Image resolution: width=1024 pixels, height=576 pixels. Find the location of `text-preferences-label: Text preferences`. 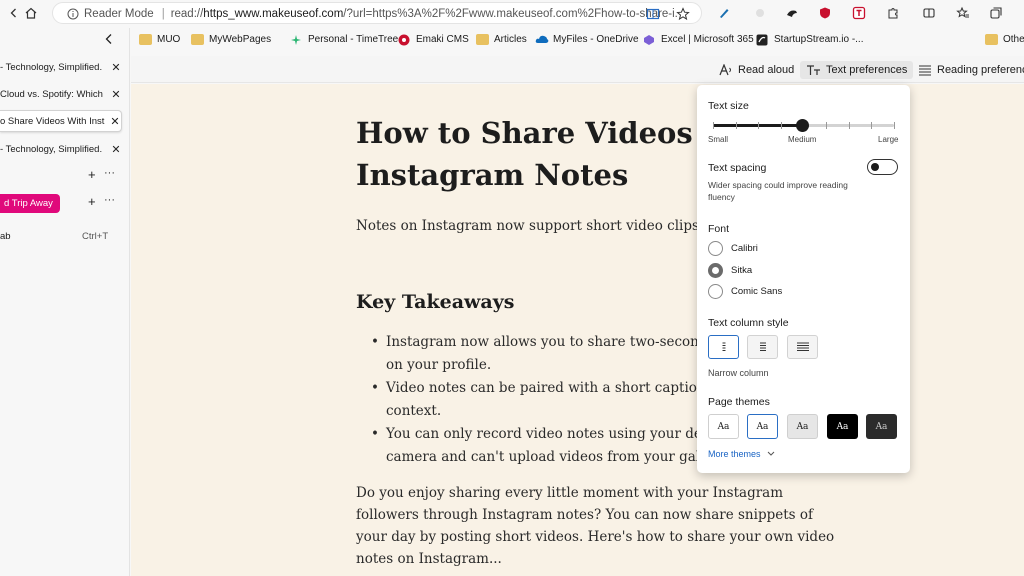

text-preferences-label: Text preferences is located at coordinates (867, 70).